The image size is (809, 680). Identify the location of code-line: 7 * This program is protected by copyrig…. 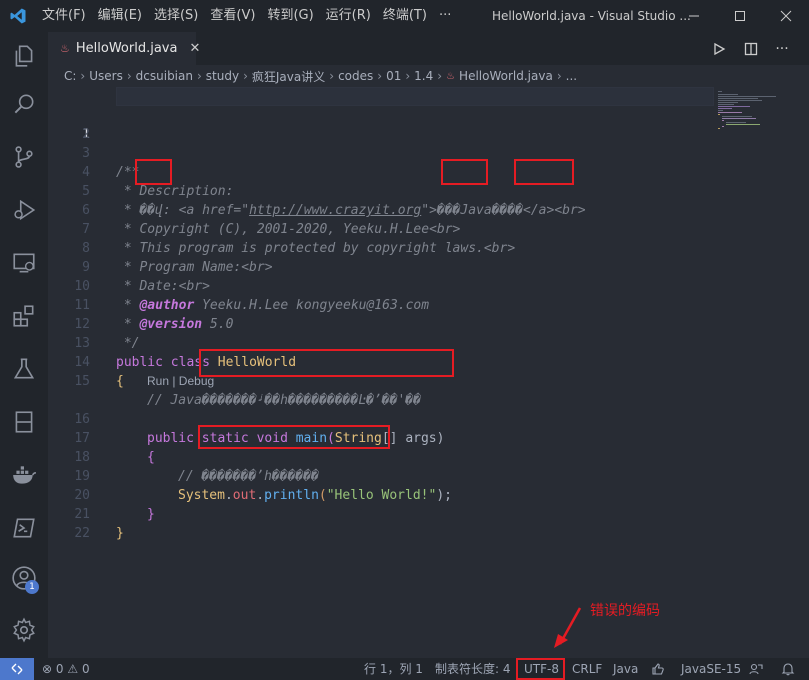
(428, 228).